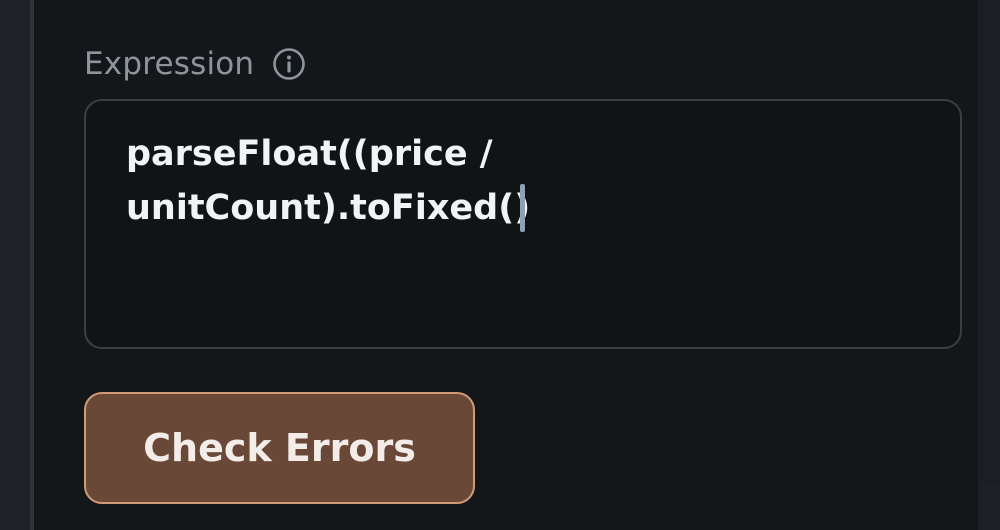 The height and width of the screenshot is (530, 1000). Describe the element at coordinates (279, 448) in the screenshot. I see `check-errors-button: Check Errors` at that location.